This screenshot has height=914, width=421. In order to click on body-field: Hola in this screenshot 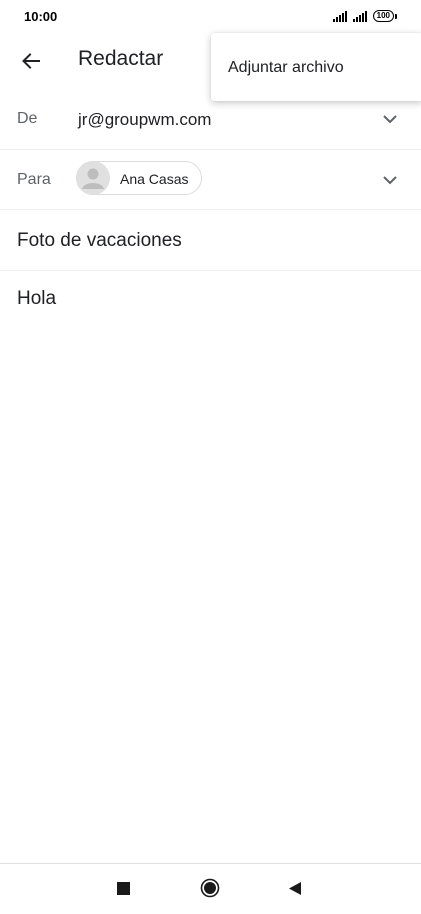, I will do `click(36, 299)`.